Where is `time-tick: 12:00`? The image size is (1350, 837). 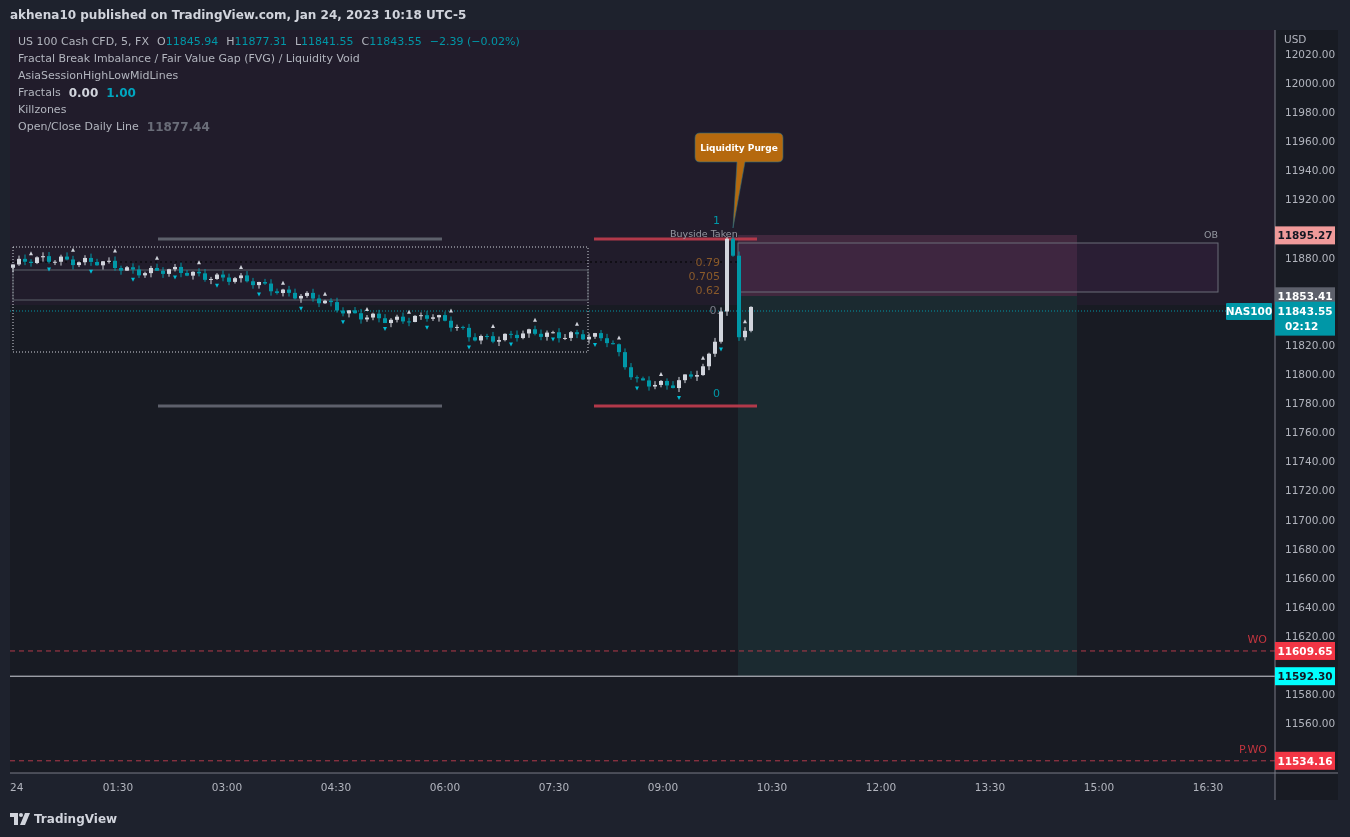 time-tick: 12:00 is located at coordinates (881, 787).